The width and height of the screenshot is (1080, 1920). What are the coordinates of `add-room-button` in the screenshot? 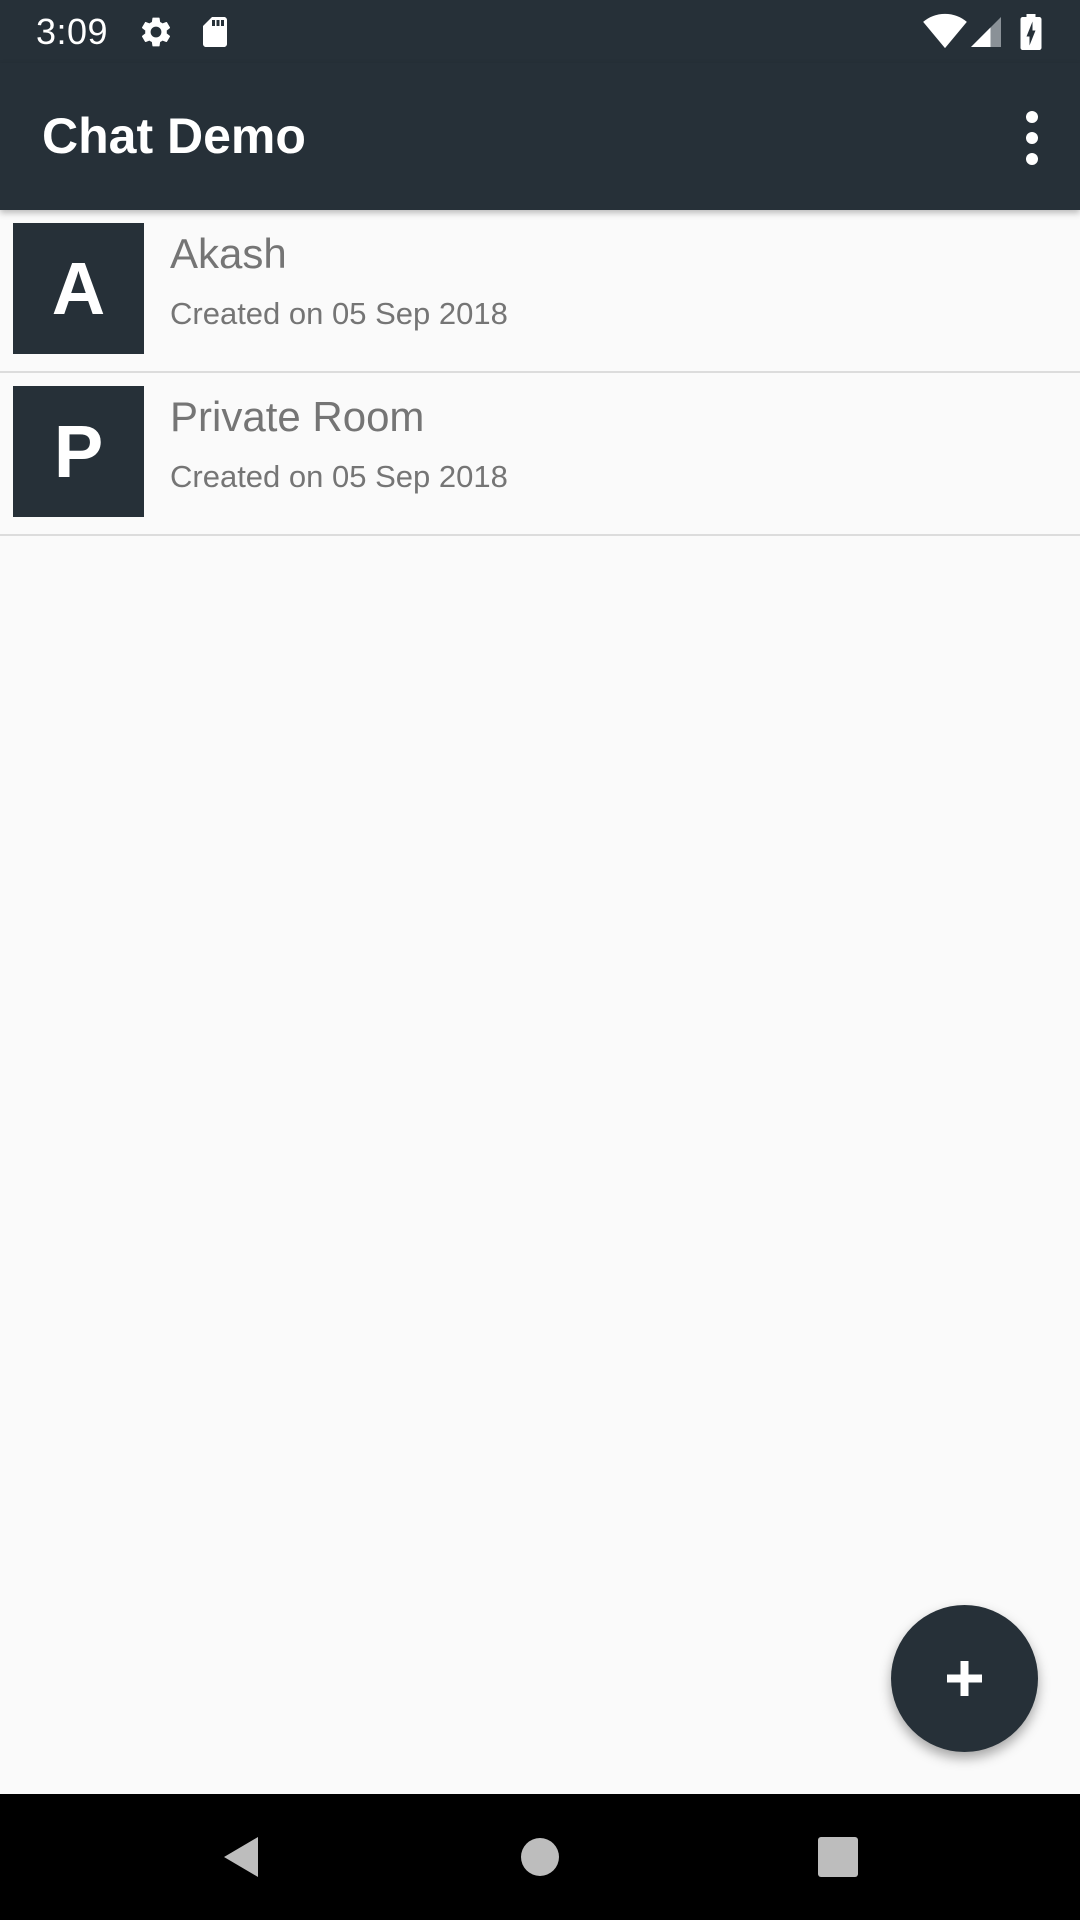 It's located at (964, 1678).